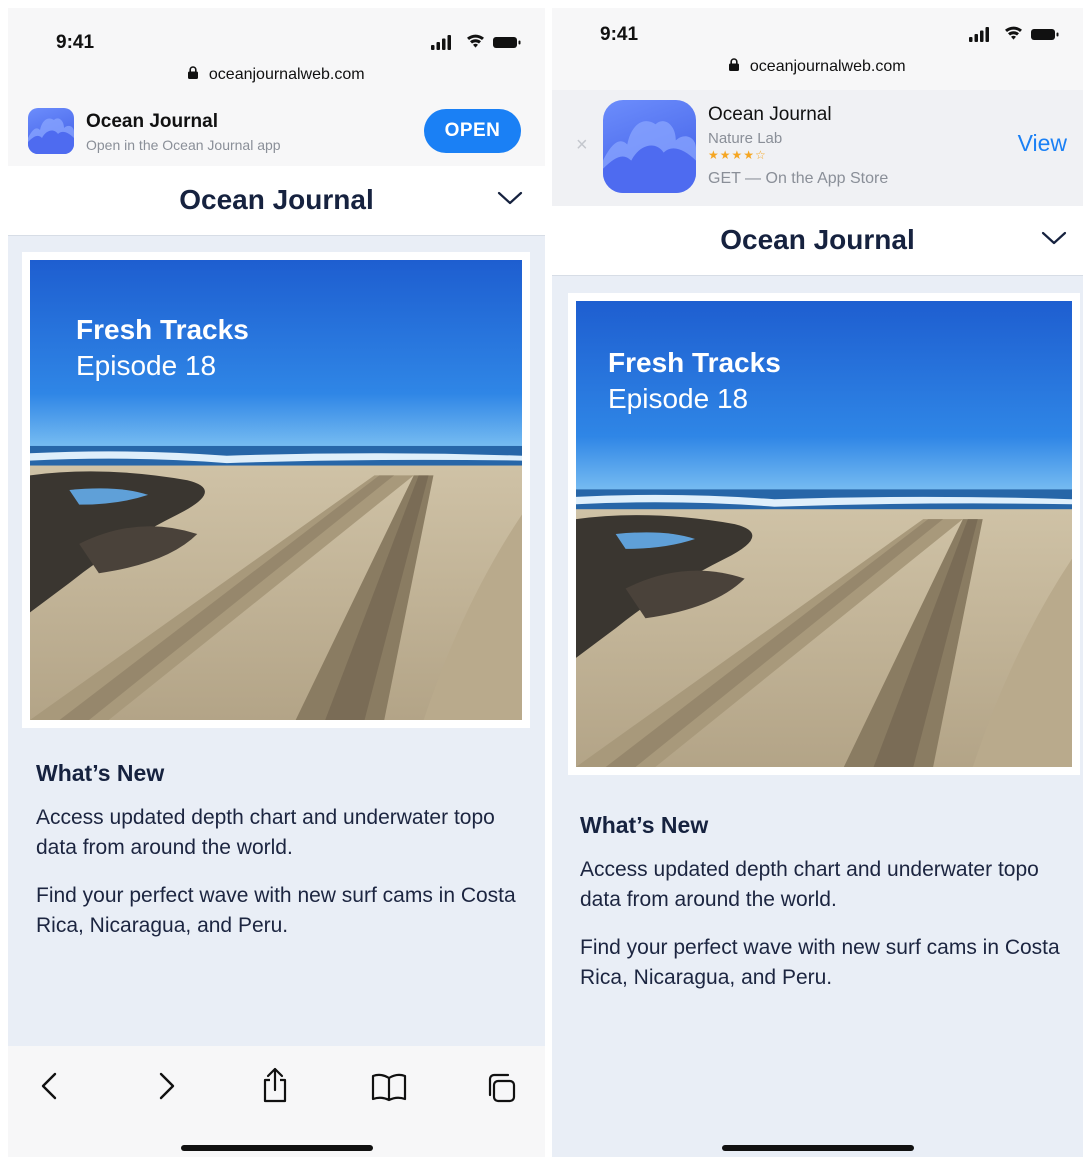  What do you see at coordinates (582, 145) in the screenshot?
I see `close-icon: ×` at bounding box center [582, 145].